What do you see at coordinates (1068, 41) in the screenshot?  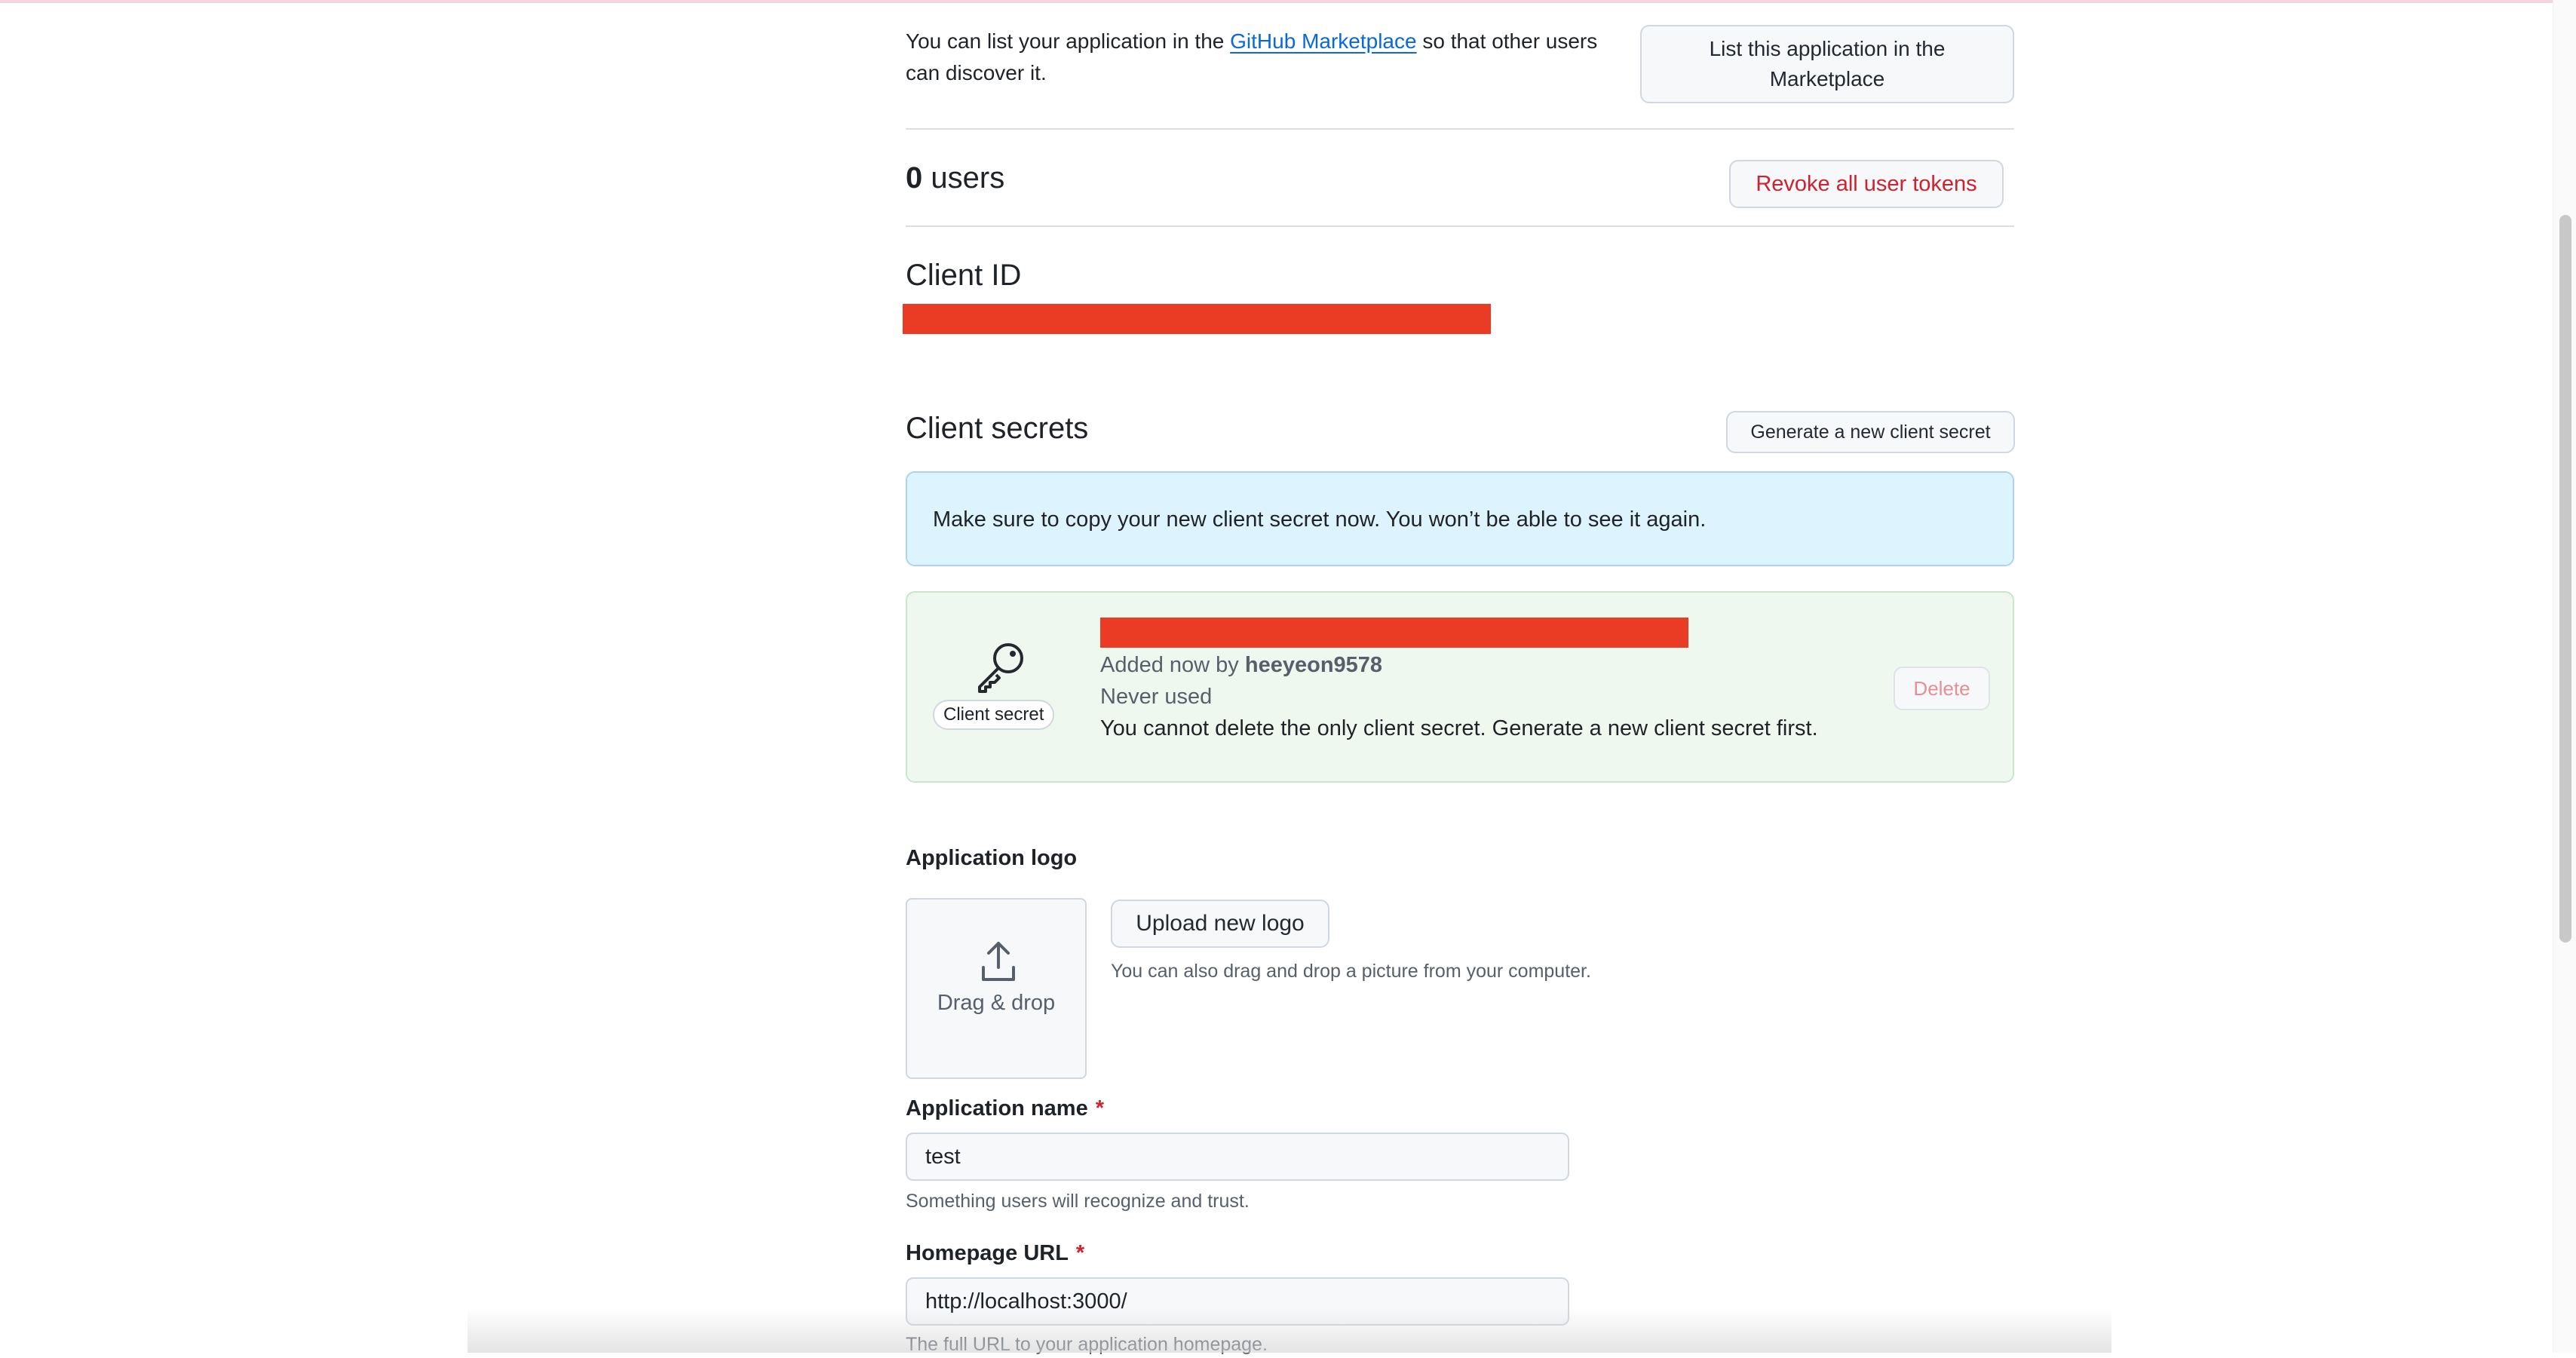 I see `marketplace-text-before: You can list your application in the` at bounding box center [1068, 41].